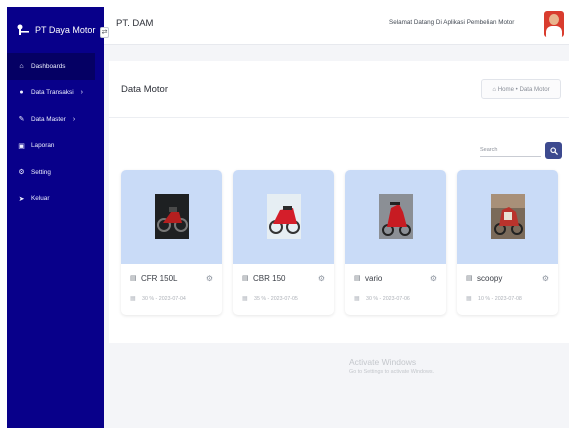 The image size is (569, 428). Describe the element at coordinates (21, 120) in the screenshot. I see `tag-icon: ✎` at that location.